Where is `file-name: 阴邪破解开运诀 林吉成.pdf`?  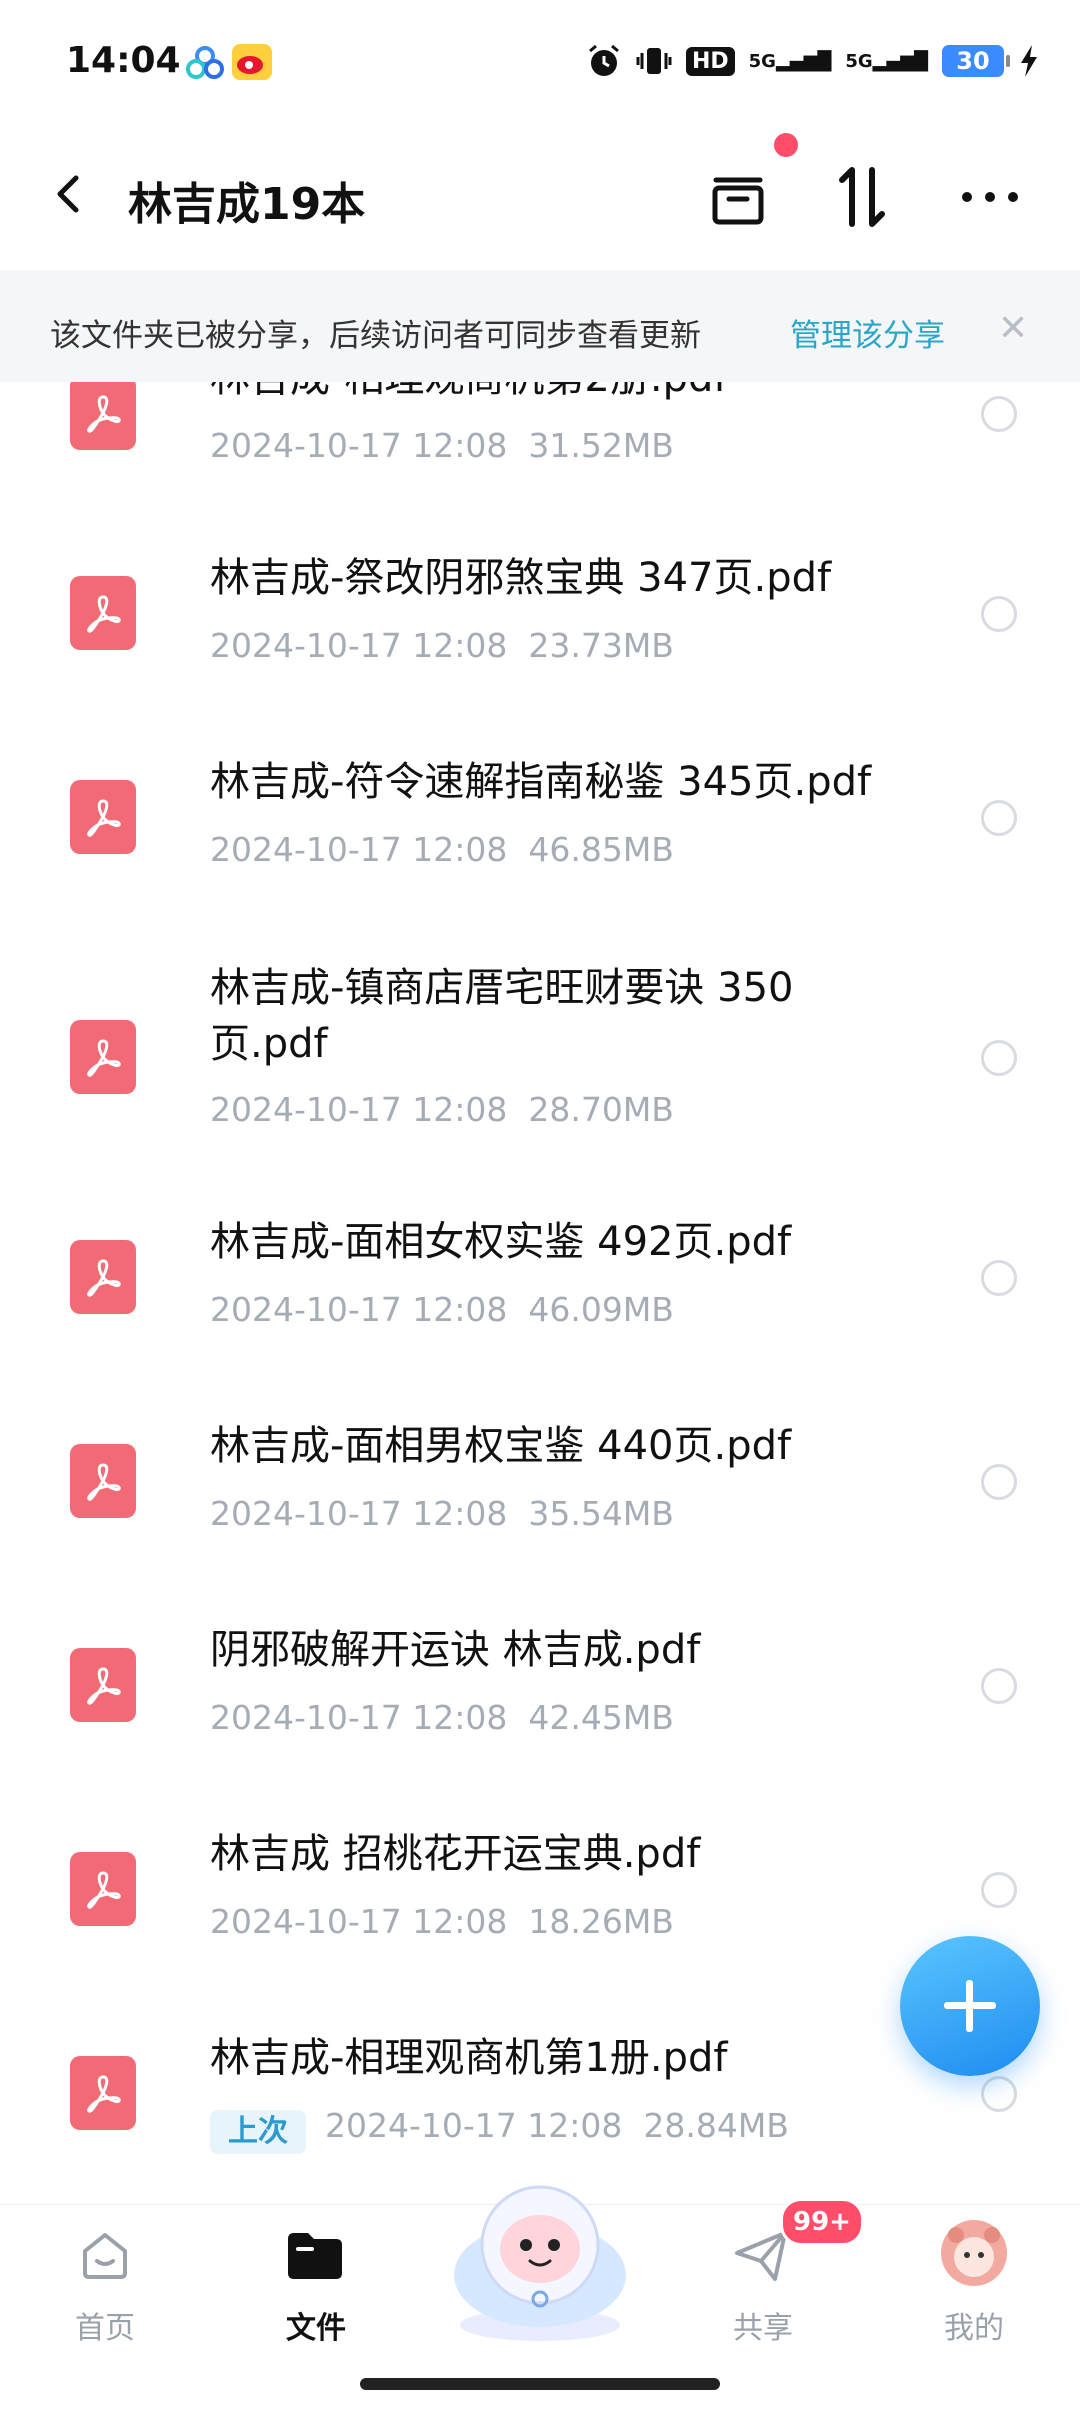 file-name: 阴邪破解开运诀 林吉成.pdf is located at coordinates (455, 1650).